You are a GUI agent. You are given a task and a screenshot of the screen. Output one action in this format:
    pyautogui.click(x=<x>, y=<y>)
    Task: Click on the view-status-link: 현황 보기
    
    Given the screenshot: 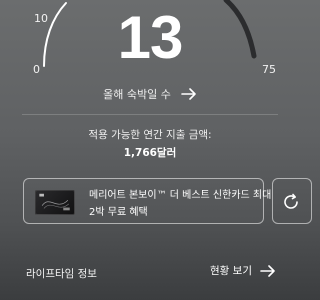 What is the action you would take?
    pyautogui.click(x=243, y=270)
    